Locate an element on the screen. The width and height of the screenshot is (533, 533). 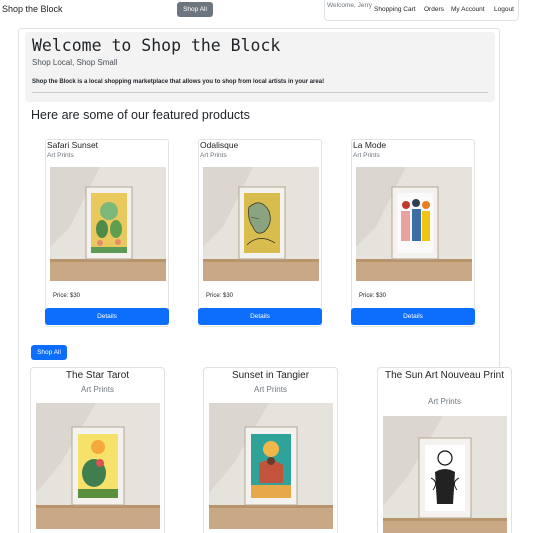
nav-link-logout: Logout is located at coordinates (504, 9).